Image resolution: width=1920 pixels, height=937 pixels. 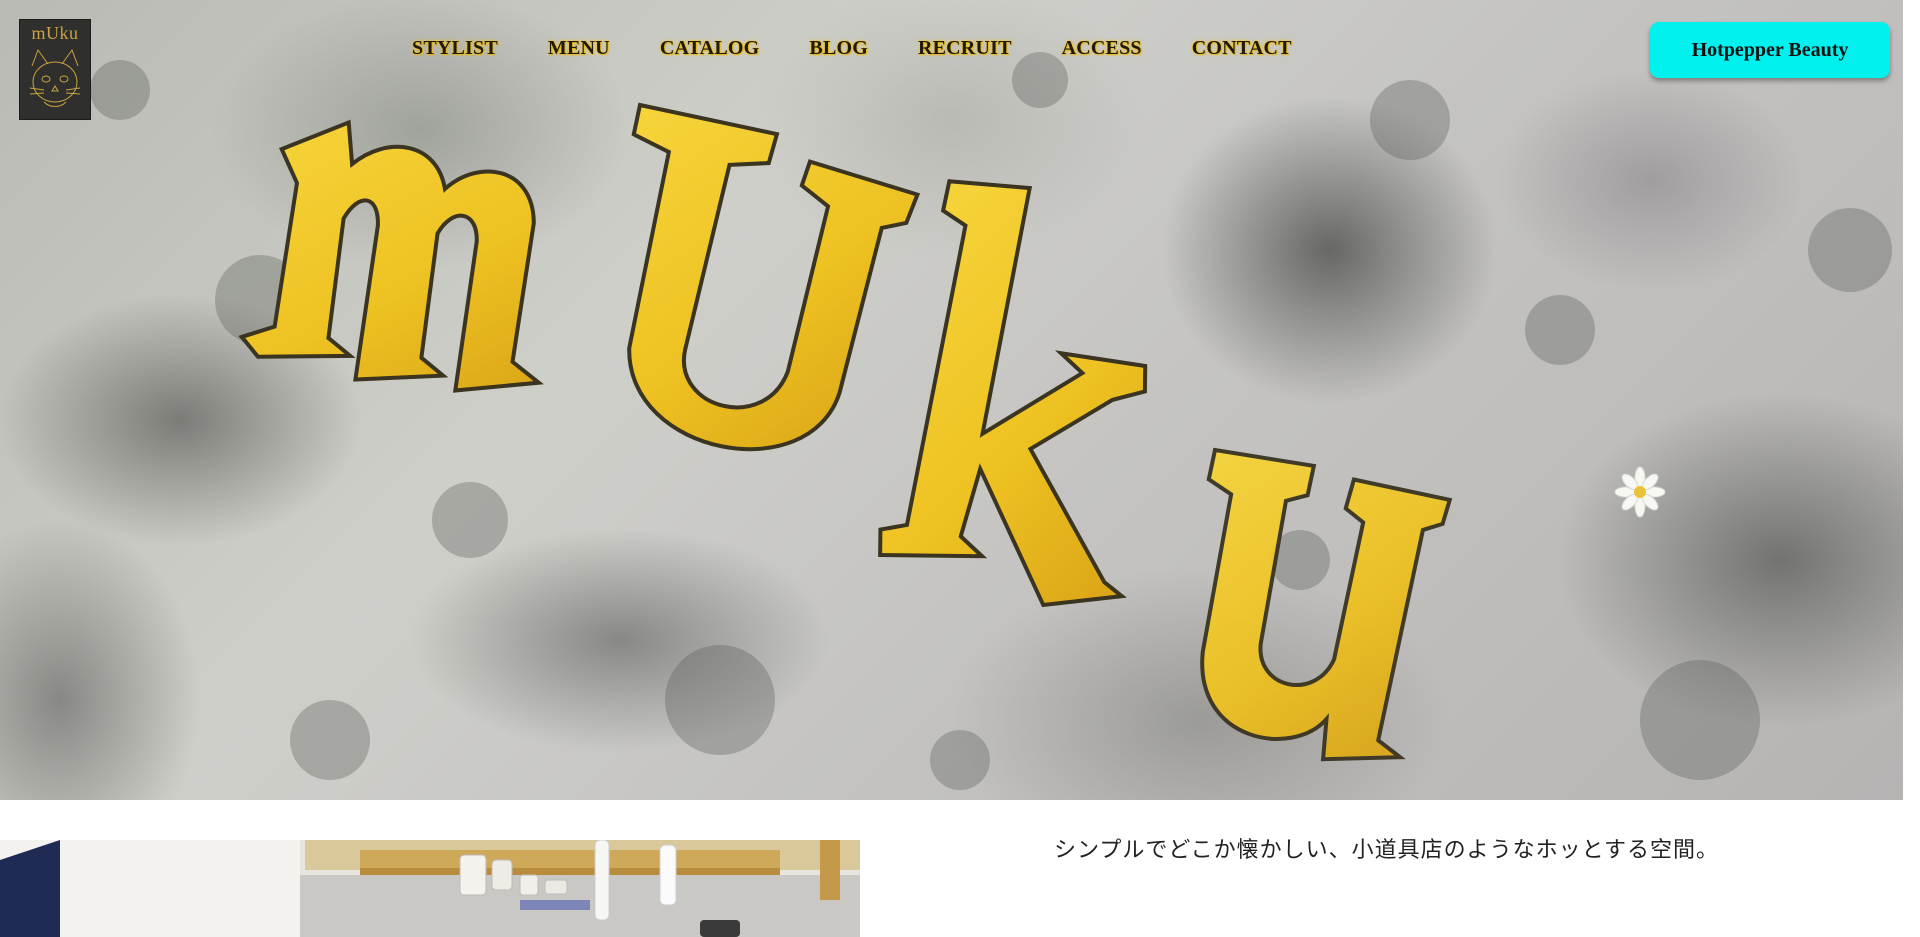 I want to click on nav-item-catalog: CATALOG, so click(x=710, y=48).